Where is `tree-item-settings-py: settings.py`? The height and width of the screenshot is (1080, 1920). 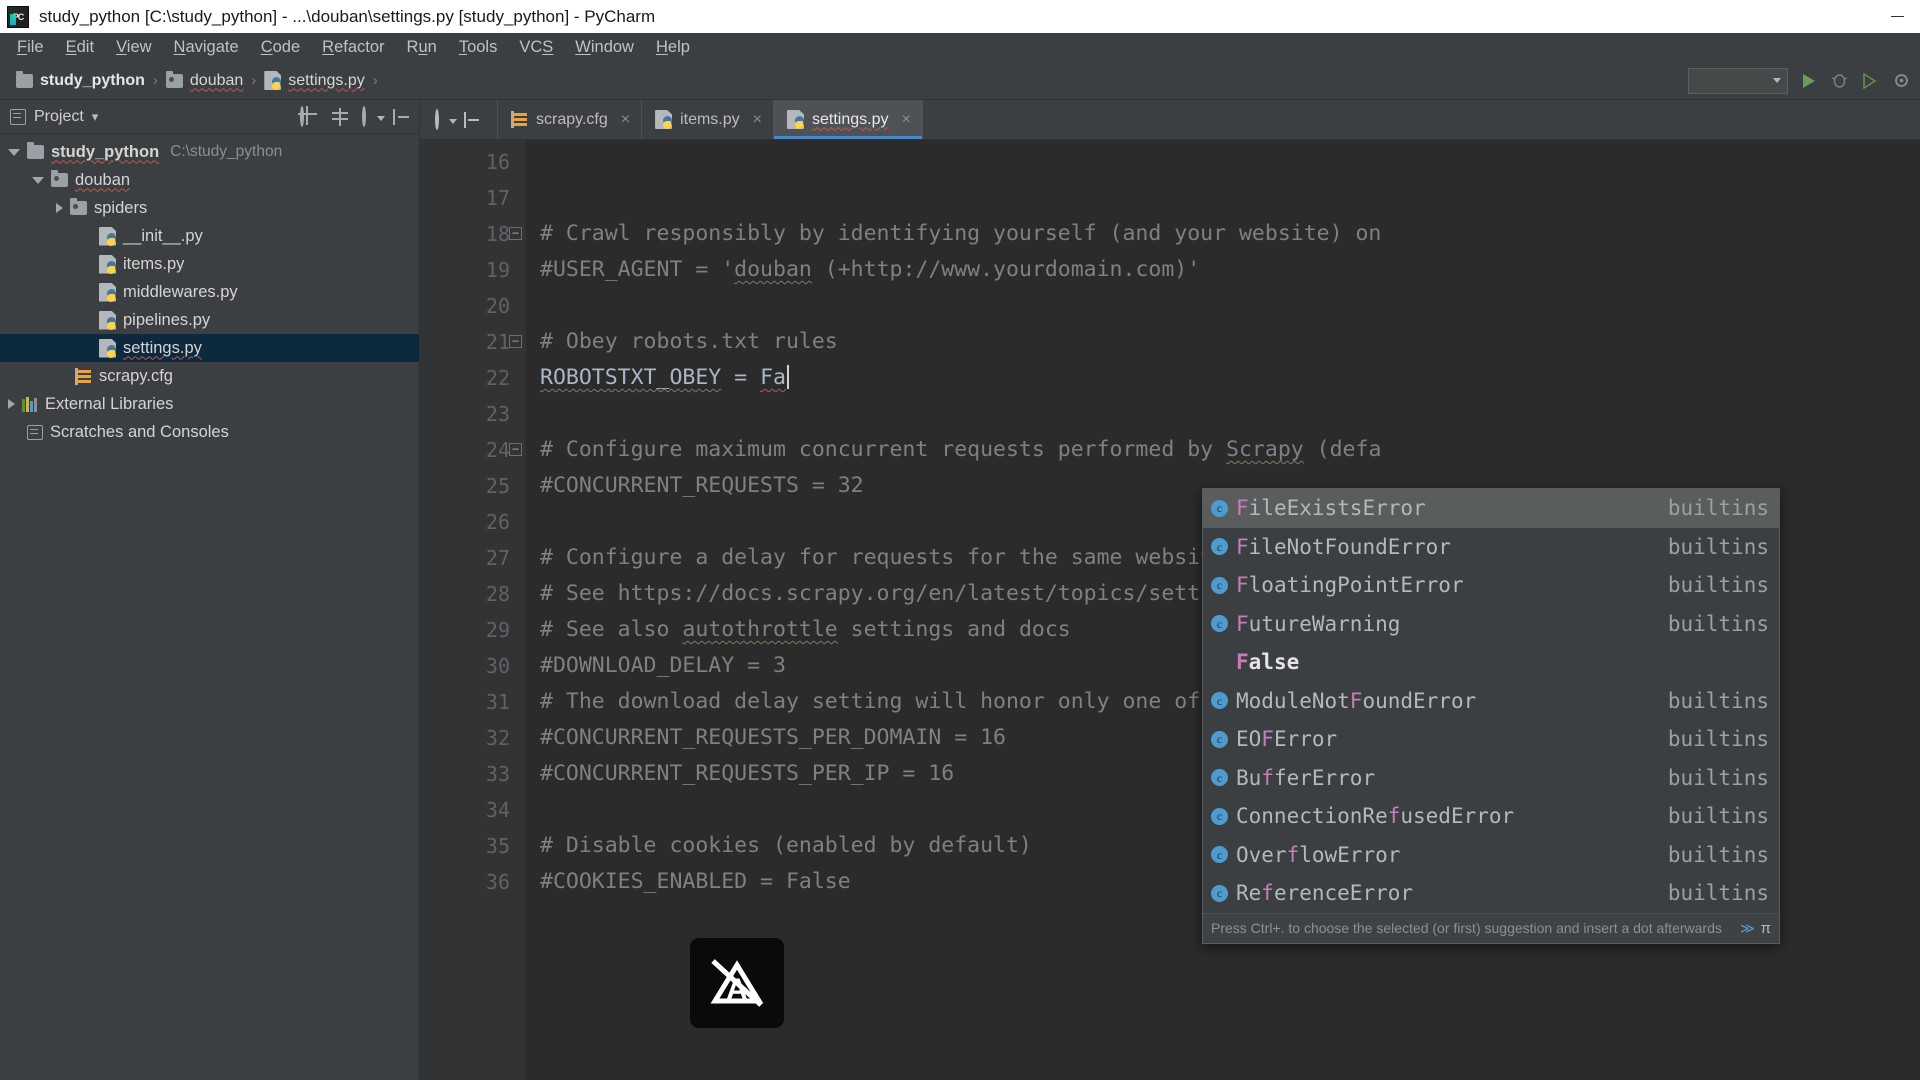 tree-item-settings-py: settings.py is located at coordinates (209, 348).